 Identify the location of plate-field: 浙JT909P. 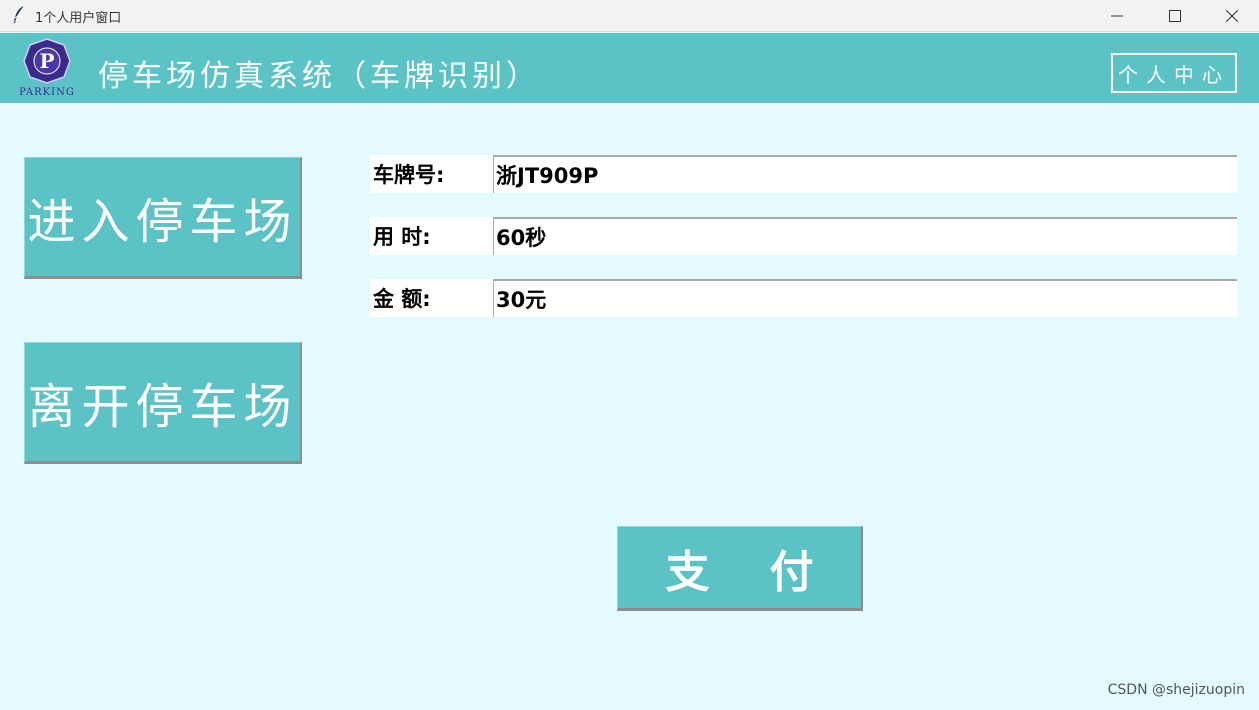
(865, 174).